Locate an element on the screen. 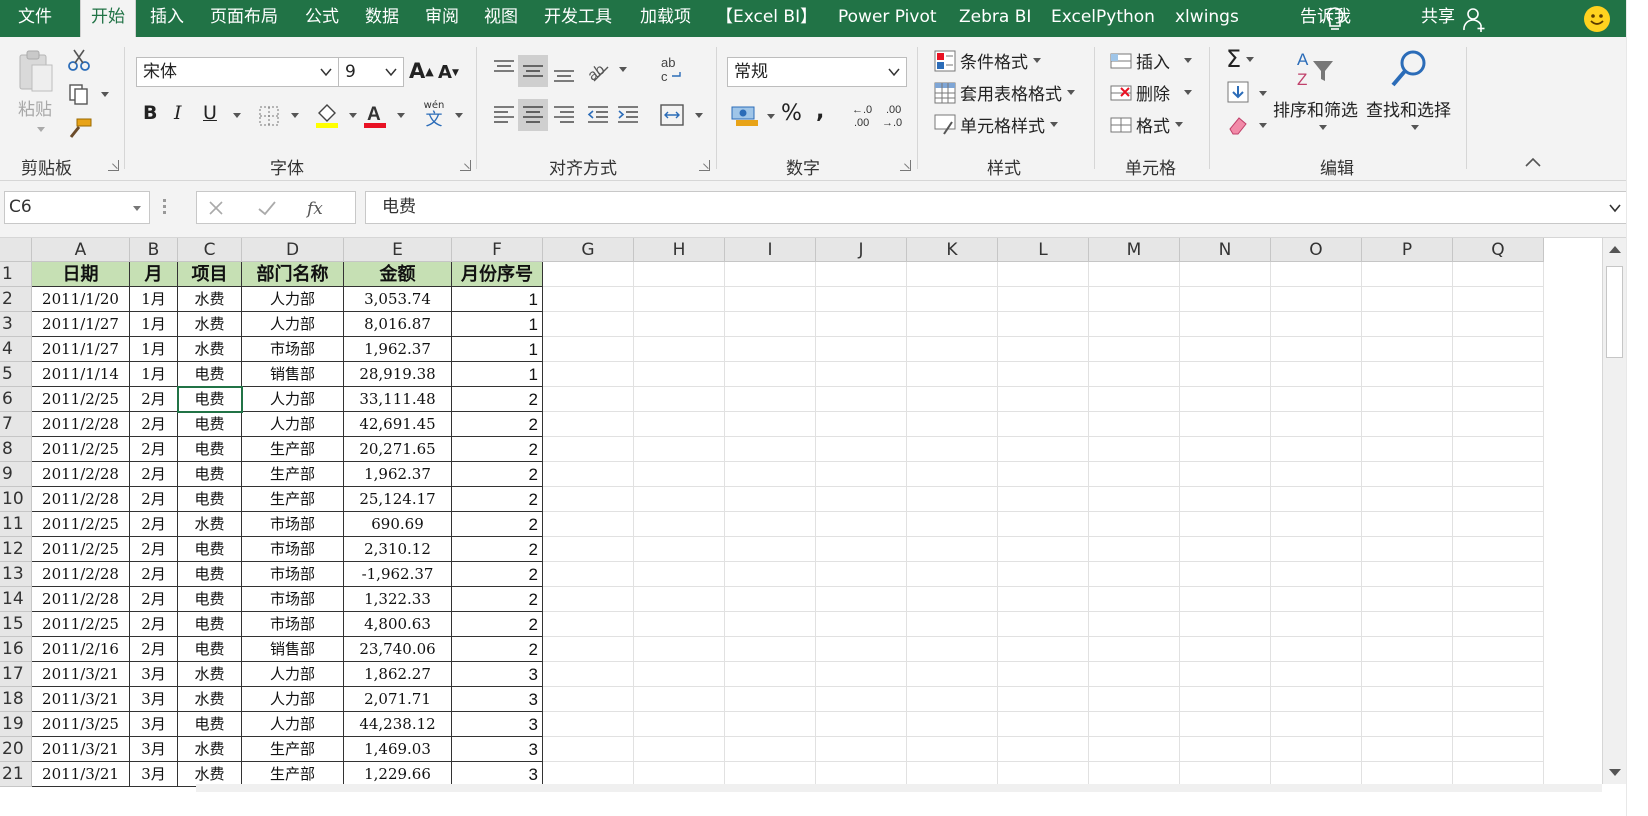 The image size is (1648, 816). column-header: K is located at coordinates (952, 250).